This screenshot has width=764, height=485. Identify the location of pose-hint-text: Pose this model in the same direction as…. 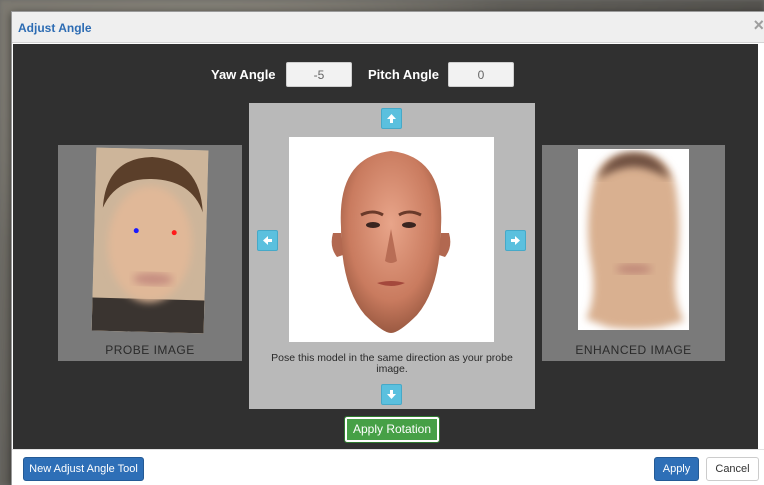
(392, 363).